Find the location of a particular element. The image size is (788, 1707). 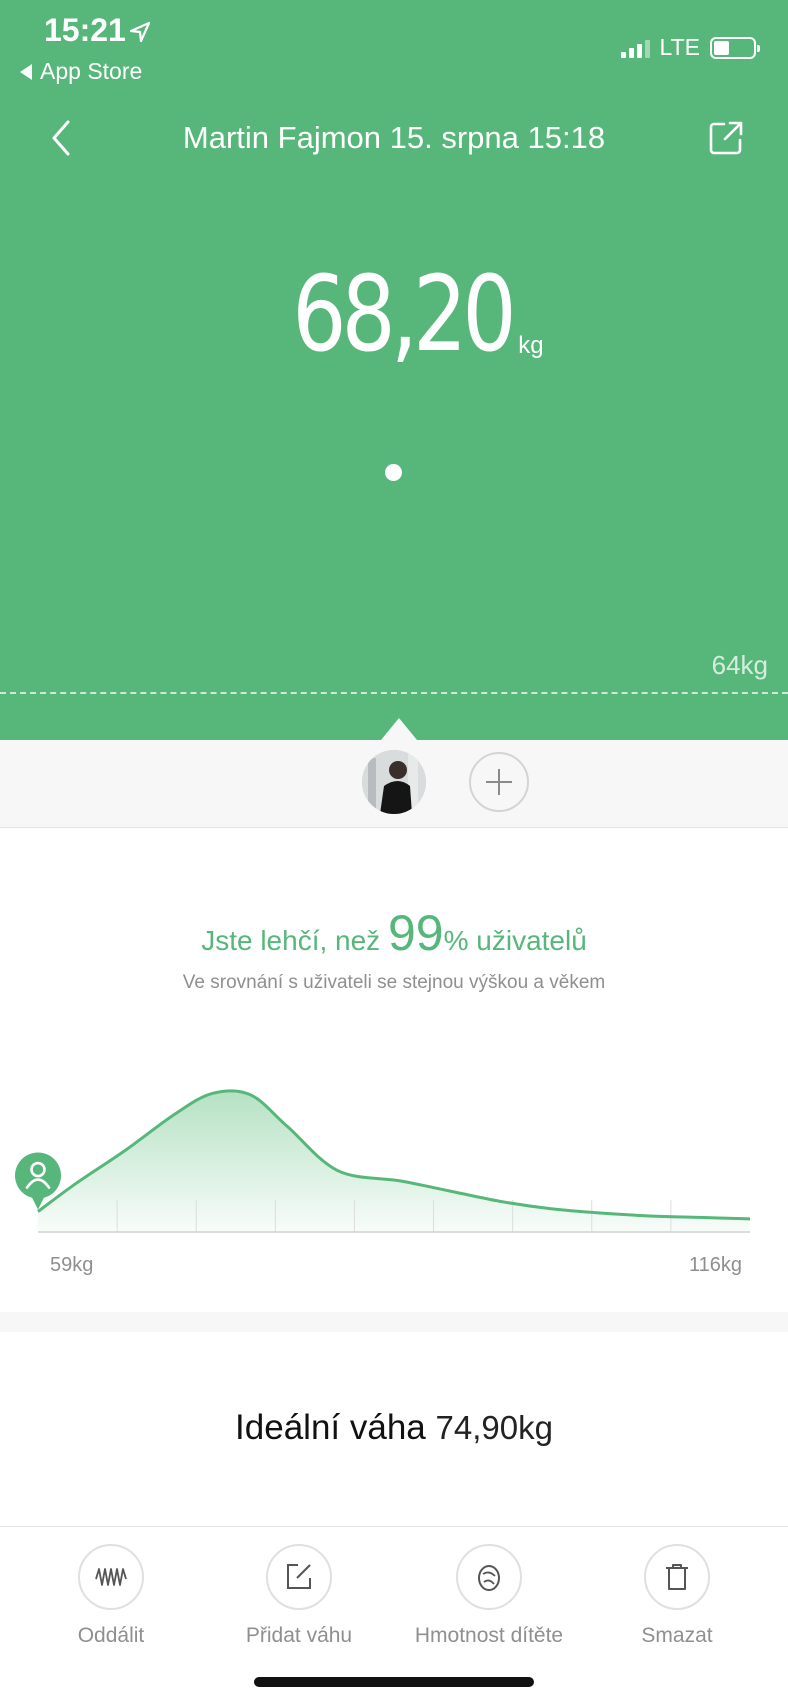

zoom-out-label: Oddálit is located at coordinates (111, 1635).